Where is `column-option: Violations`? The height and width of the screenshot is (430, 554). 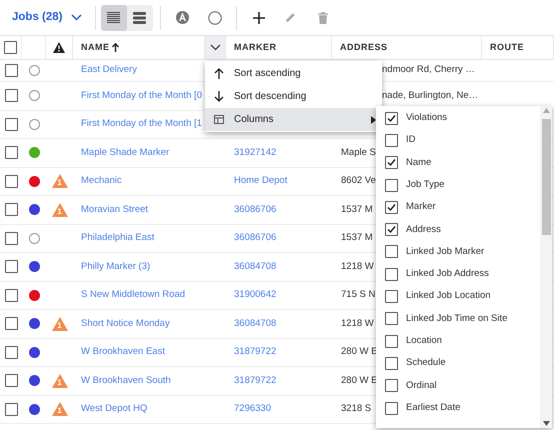
column-option: Violations is located at coordinates (427, 118).